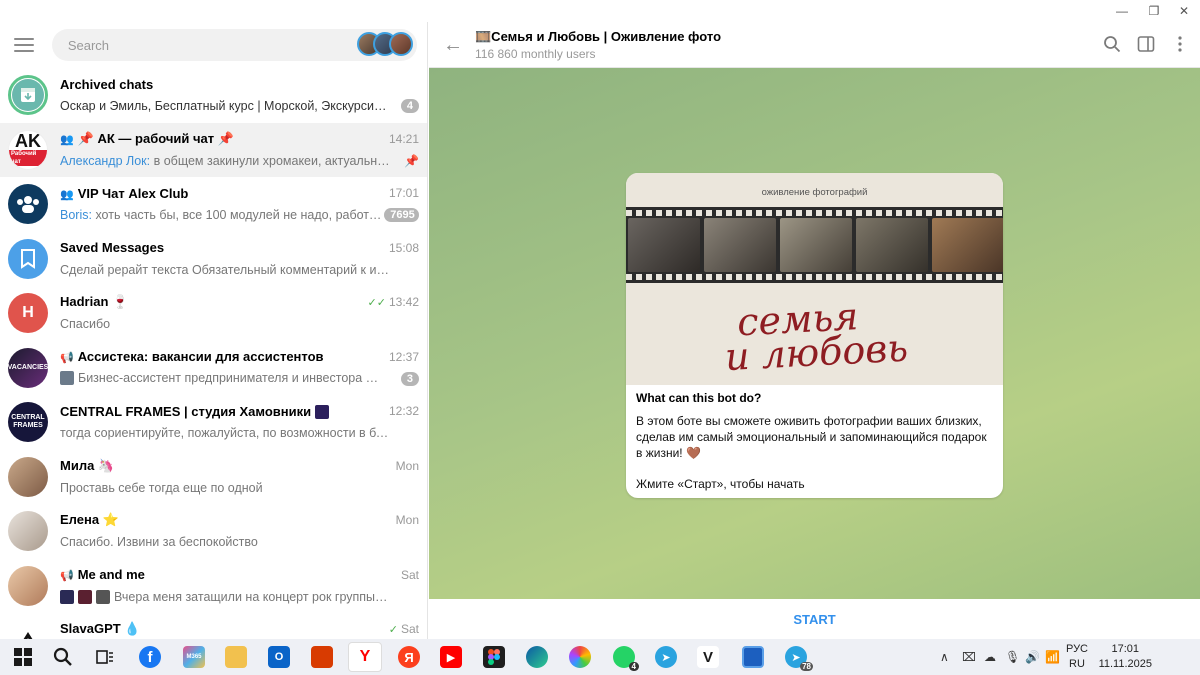 The height and width of the screenshot is (675, 1200). What do you see at coordinates (1147, 45) in the screenshot?
I see `sidebar-toggle-icon` at bounding box center [1147, 45].